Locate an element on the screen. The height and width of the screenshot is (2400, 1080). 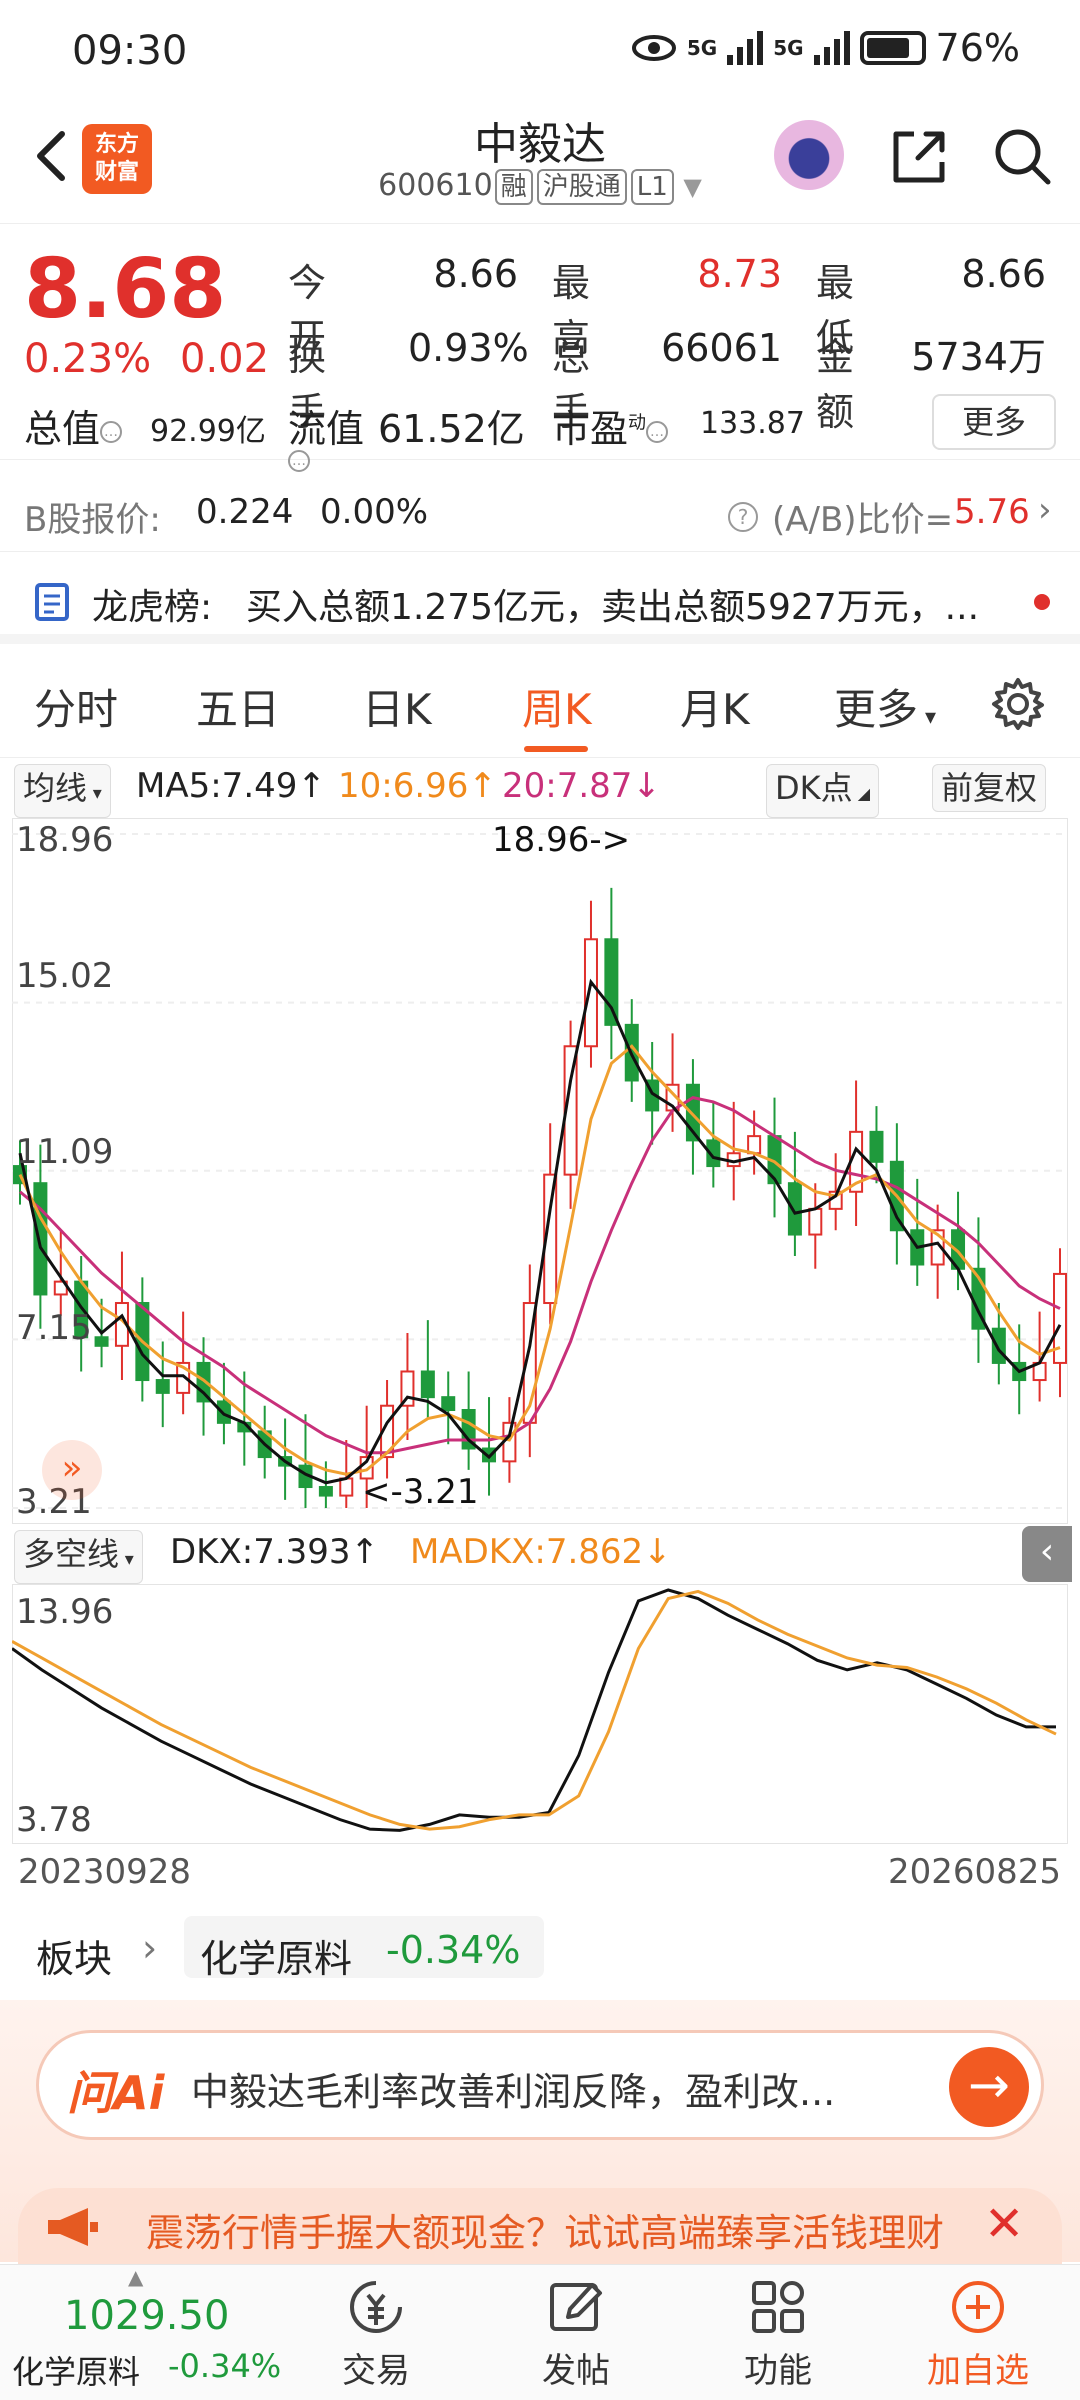
network-5g-1: 5G is located at coordinates (702, 48).